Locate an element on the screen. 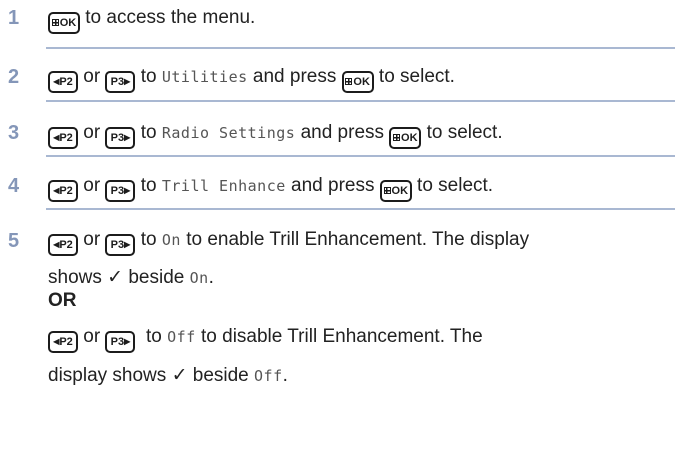 Image resolution: width=676 pixels, height=452 pixels. step-number: 1 is located at coordinates (14, 18).